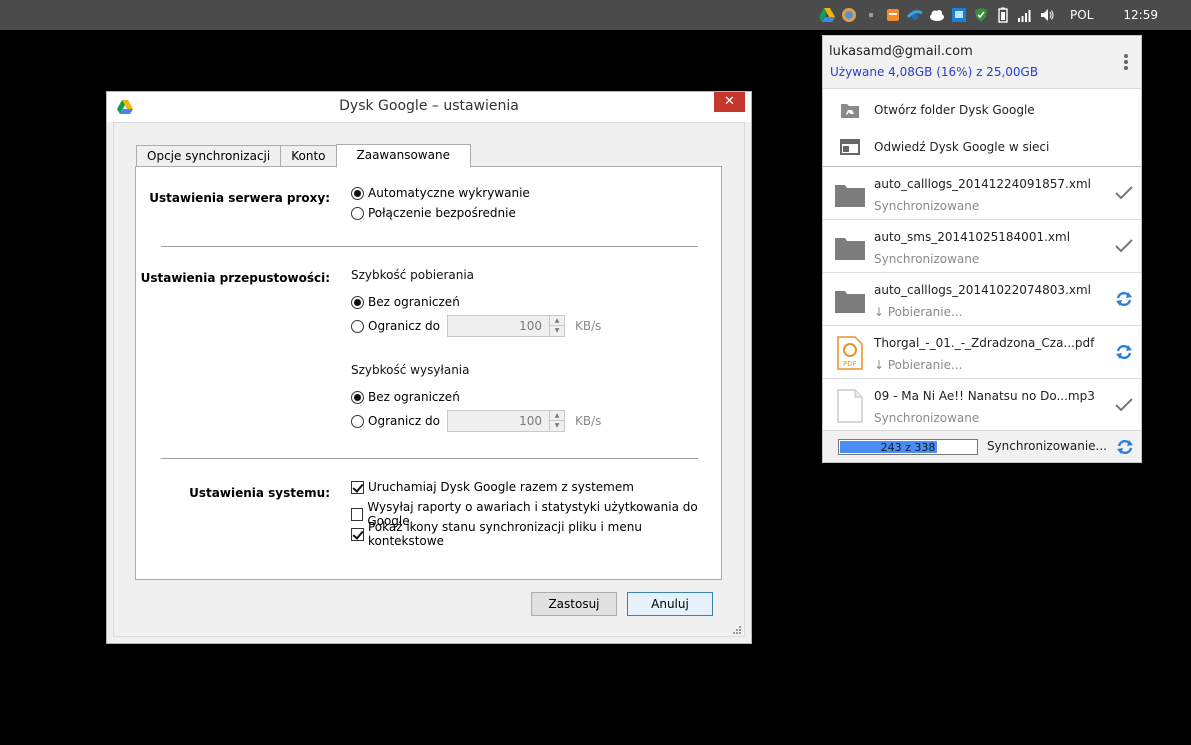  I want to click on close-icon: ✕, so click(729, 101).